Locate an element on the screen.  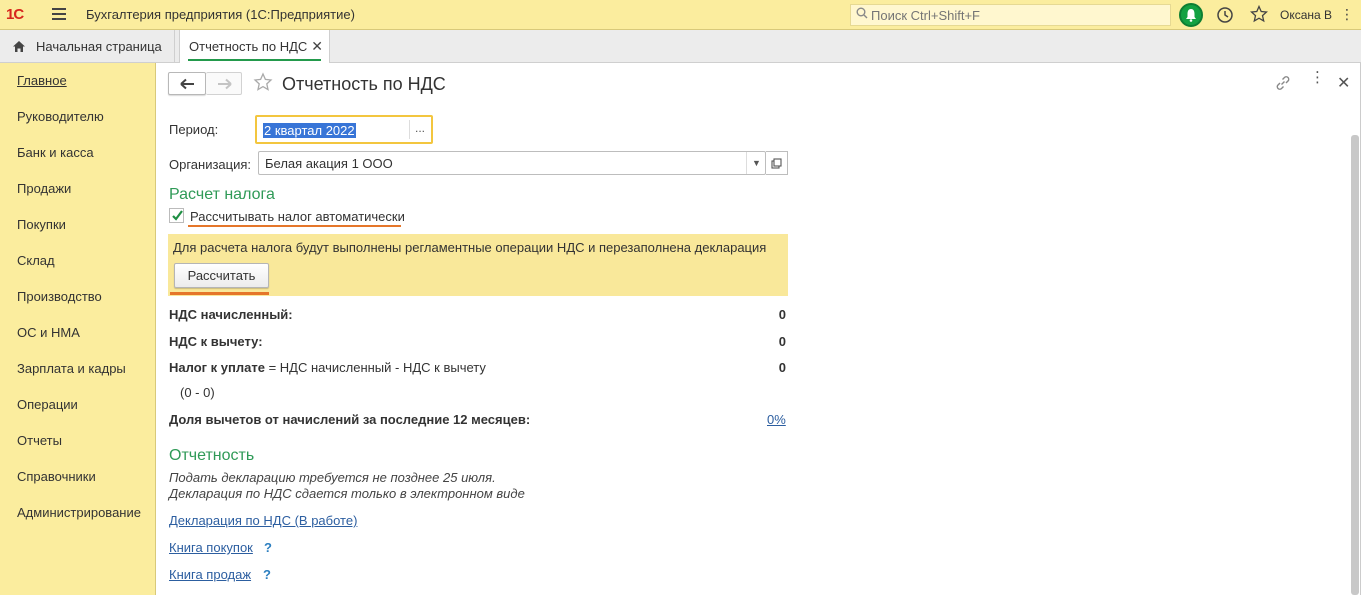
organization-divider is located at coordinates (746, 163).